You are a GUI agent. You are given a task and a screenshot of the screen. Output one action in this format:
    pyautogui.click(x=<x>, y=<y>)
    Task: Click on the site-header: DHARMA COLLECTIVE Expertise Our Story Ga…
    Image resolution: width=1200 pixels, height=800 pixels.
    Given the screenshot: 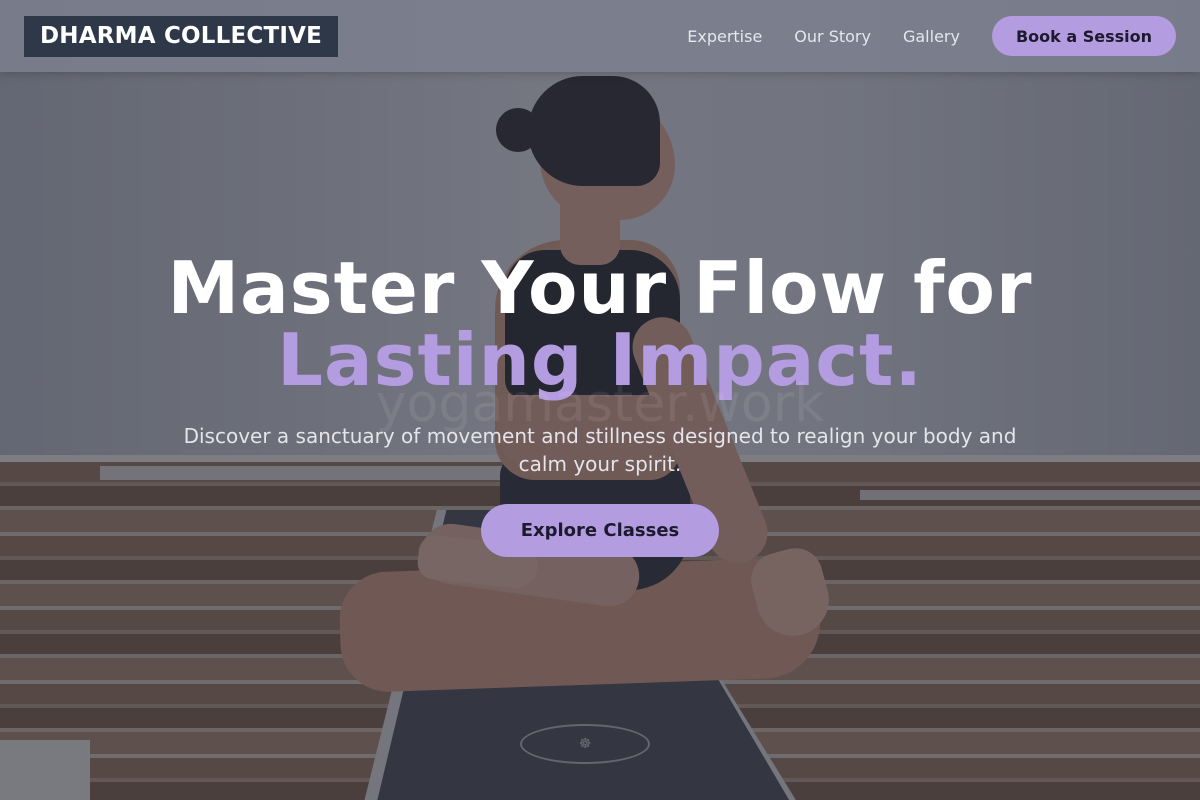 What is the action you would take?
    pyautogui.click(x=600, y=36)
    